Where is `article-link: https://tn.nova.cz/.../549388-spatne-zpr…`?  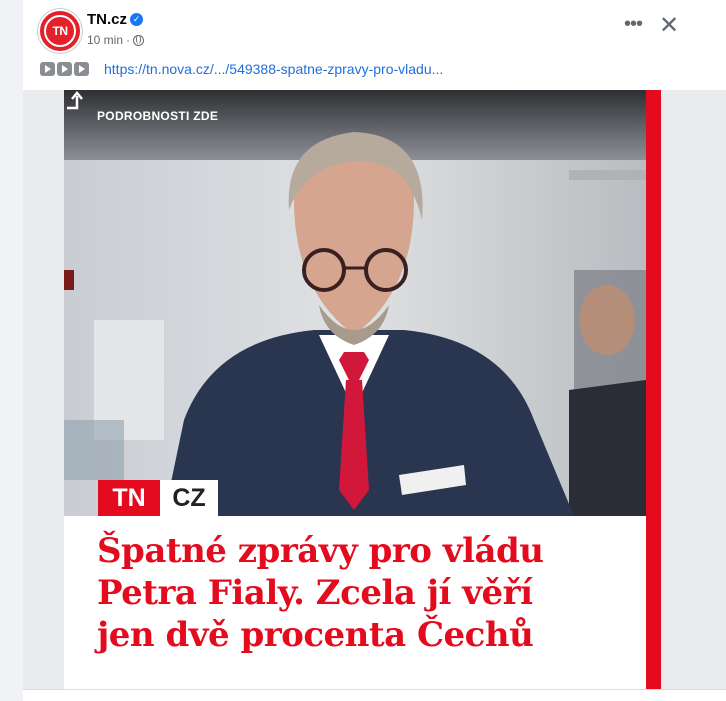
article-link: https://tn.nova.cz/.../549388-spatne-zpr… is located at coordinates (273, 69).